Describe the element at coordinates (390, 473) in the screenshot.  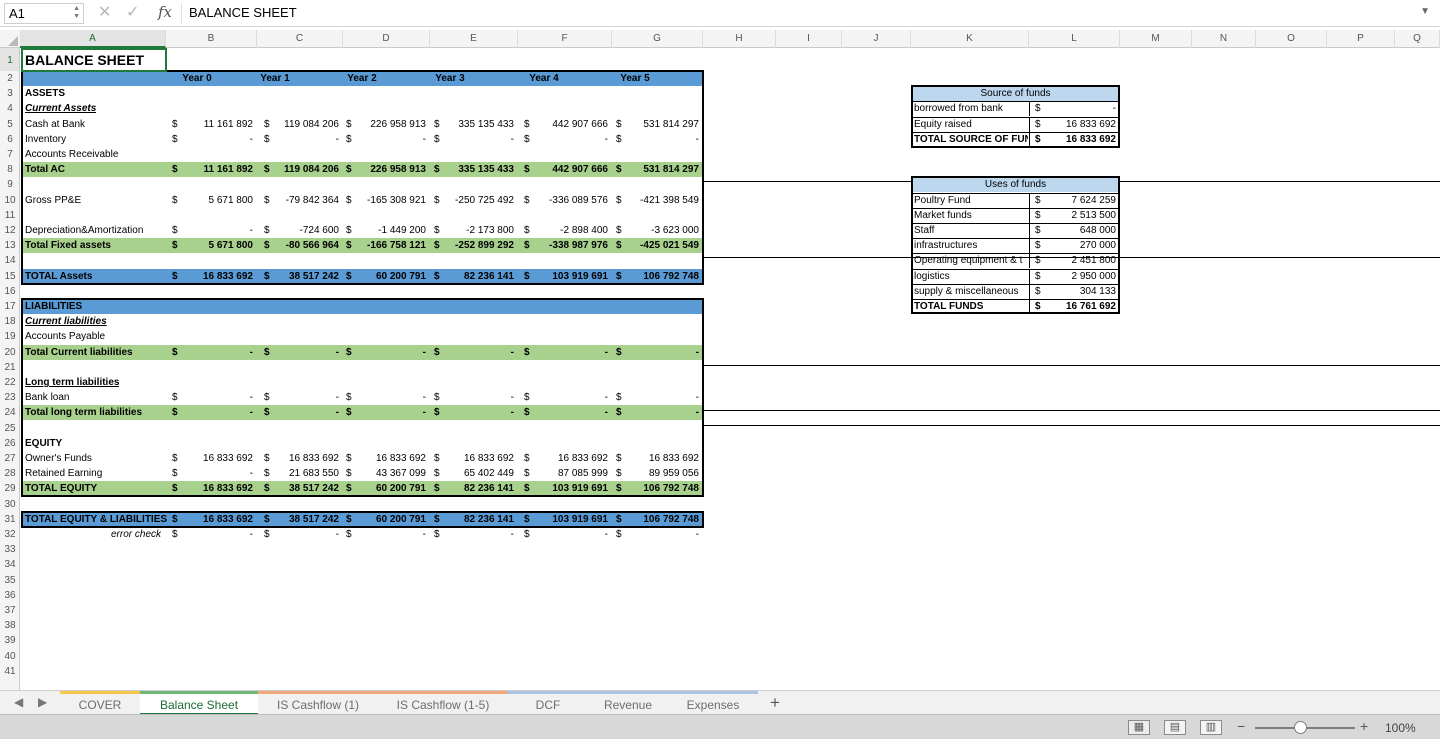
I see `value-cell: 43 367 099` at that location.